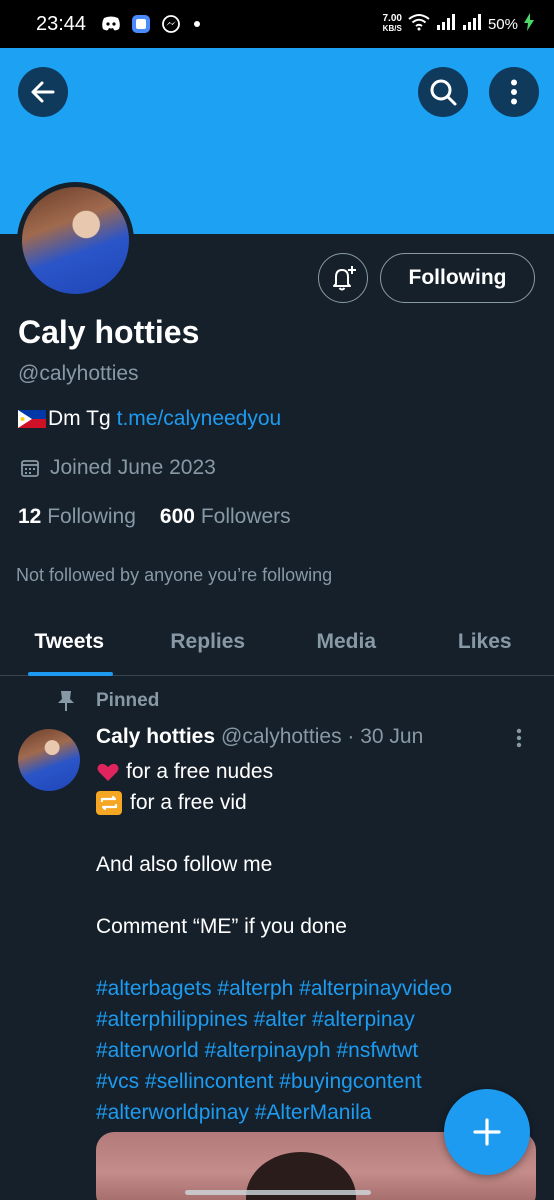  I want to click on followers-count: 600, so click(177, 516).